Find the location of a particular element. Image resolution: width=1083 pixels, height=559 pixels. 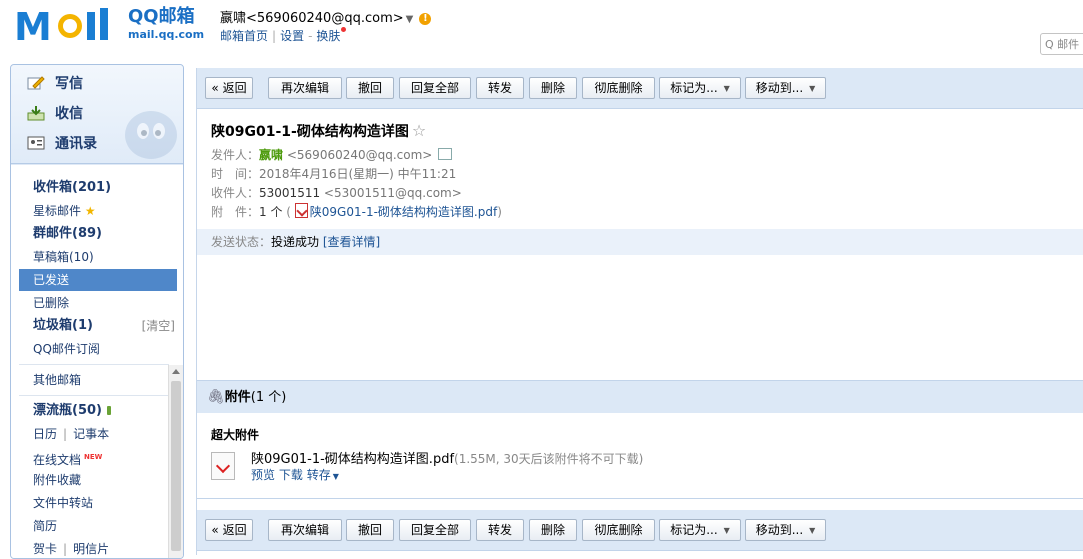

preview-link: 预览 is located at coordinates (263, 475).